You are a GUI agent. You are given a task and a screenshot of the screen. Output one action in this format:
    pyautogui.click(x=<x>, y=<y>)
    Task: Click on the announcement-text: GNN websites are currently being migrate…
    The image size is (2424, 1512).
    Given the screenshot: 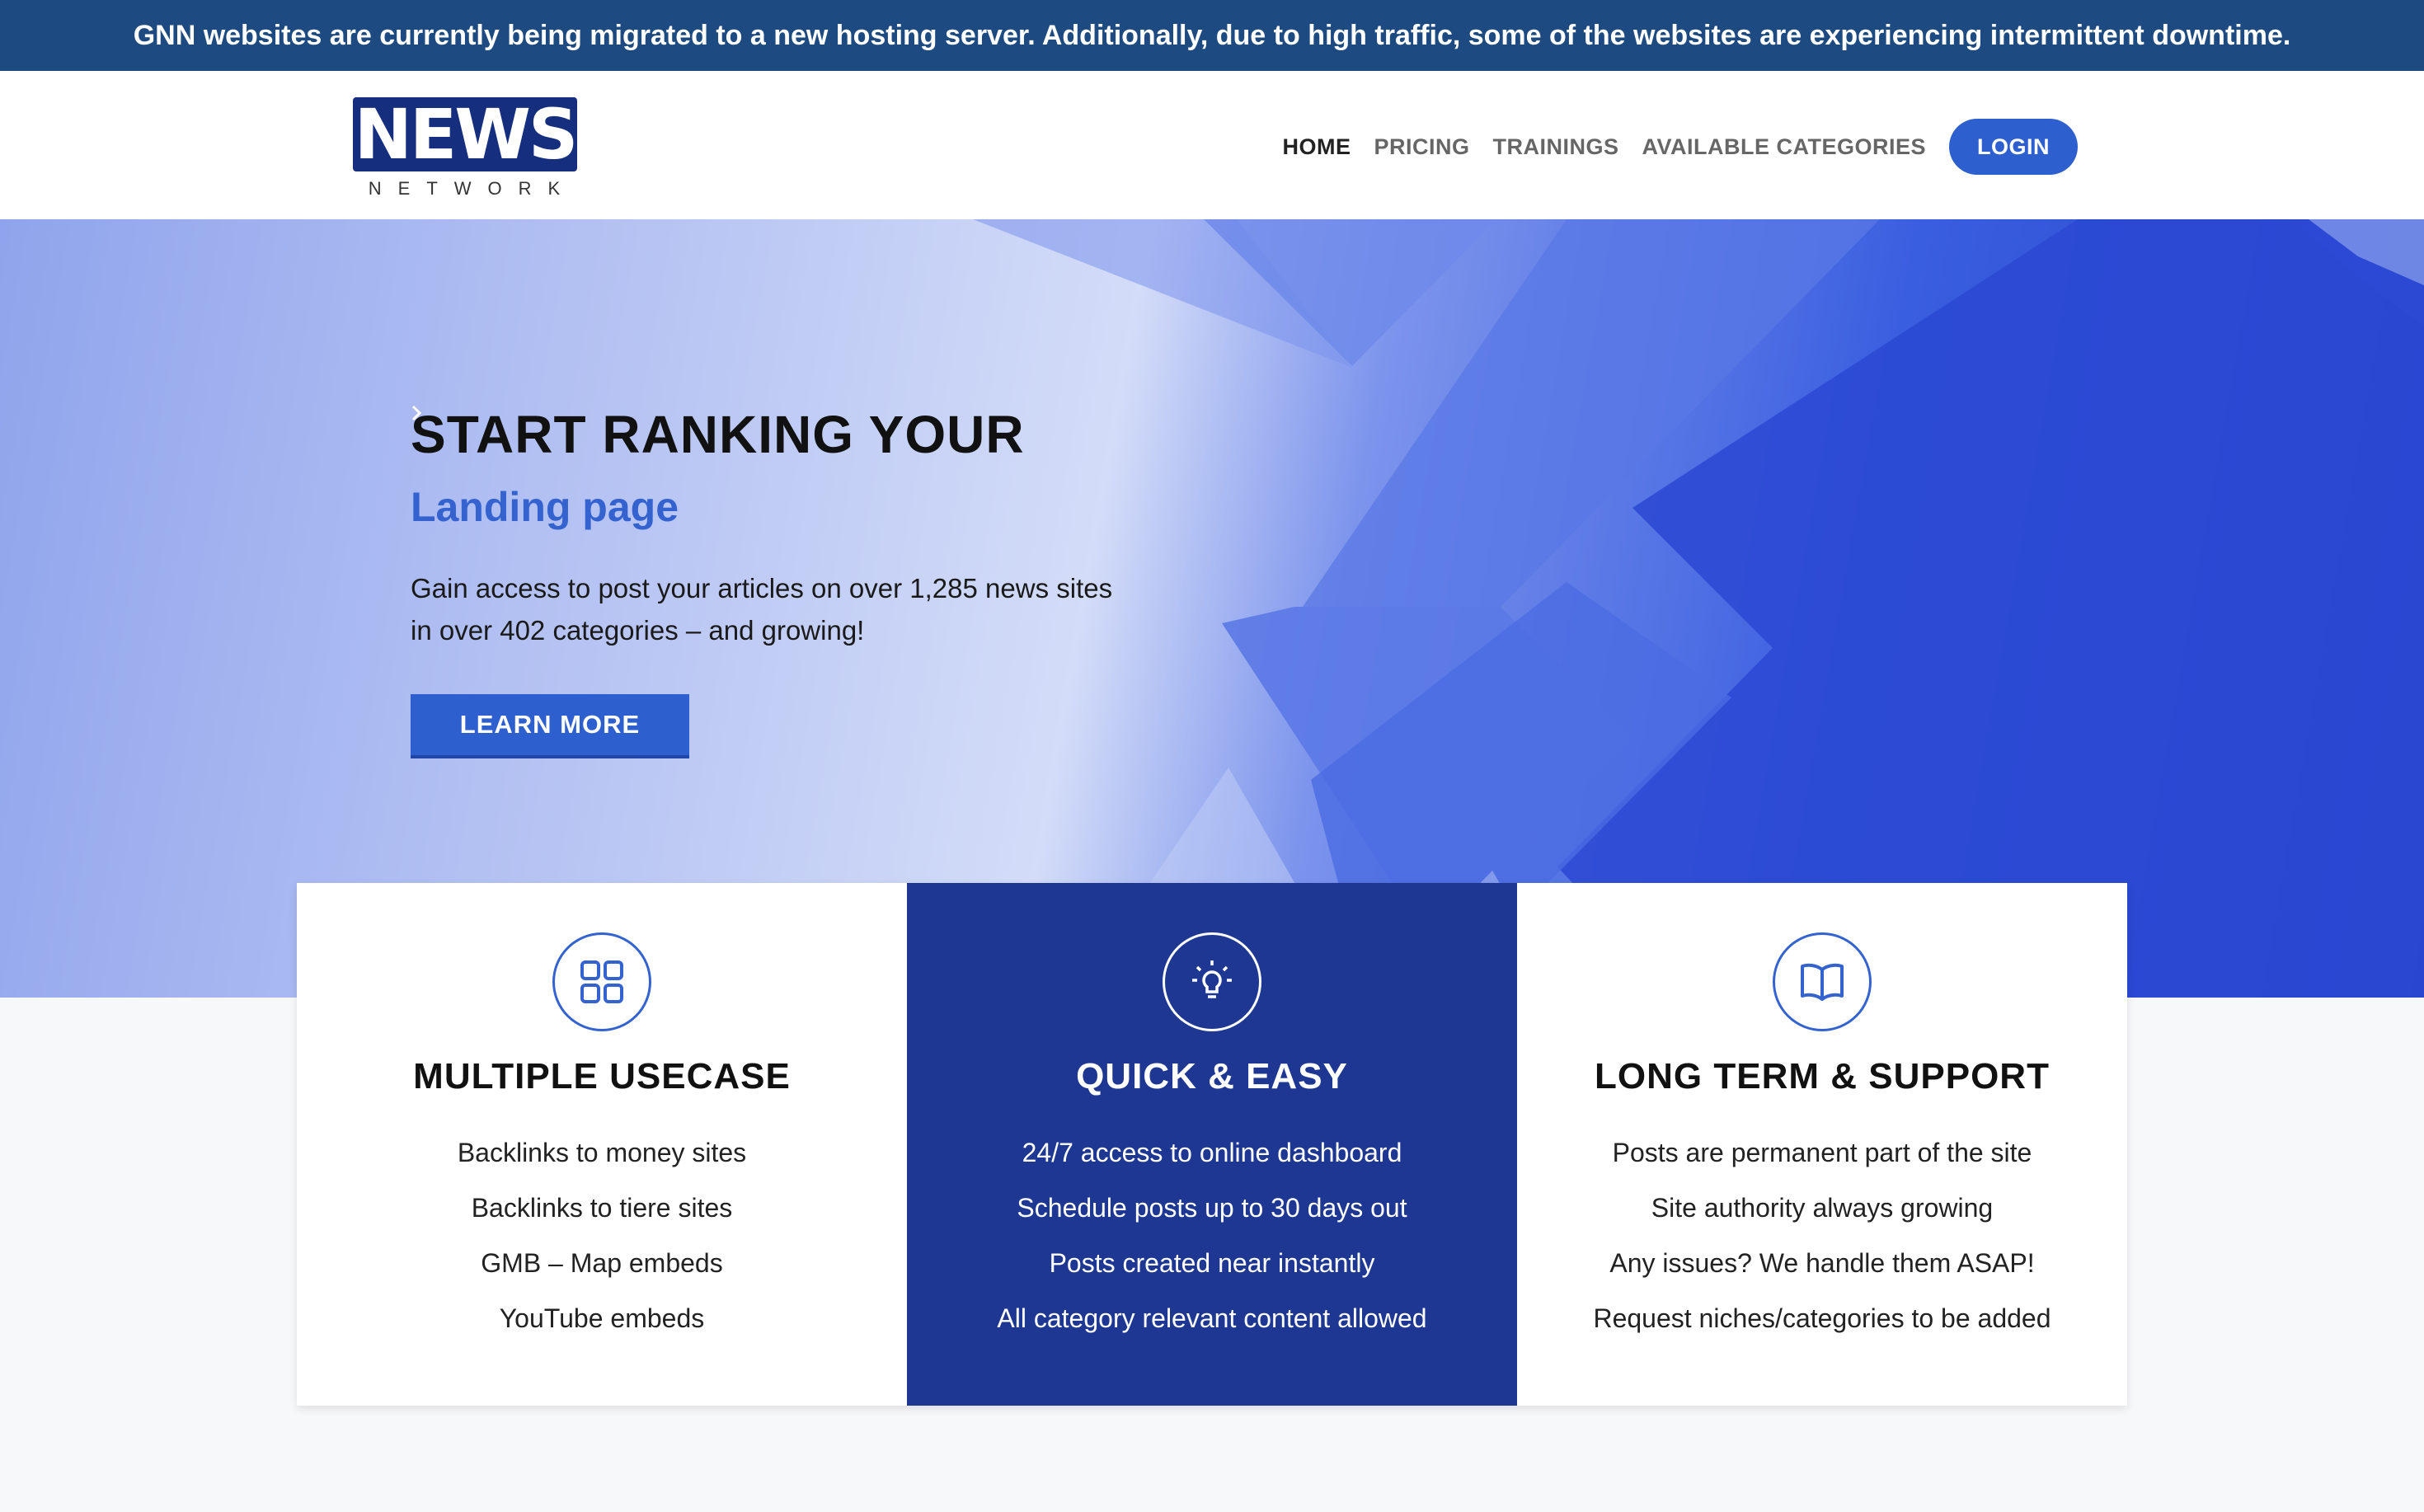 What is the action you would take?
    pyautogui.click(x=1212, y=35)
    